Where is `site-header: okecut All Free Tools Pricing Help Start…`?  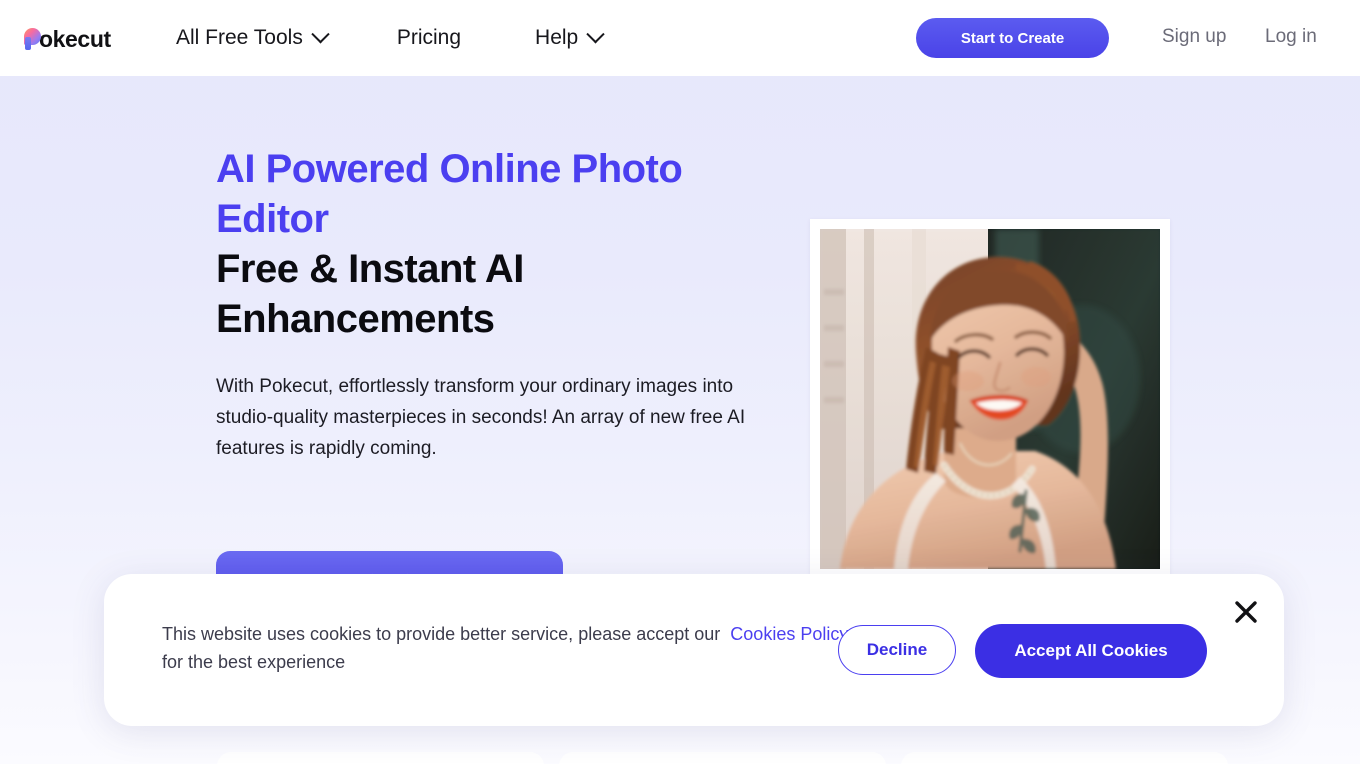
site-header: okecut All Free Tools Pricing Help Start… is located at coordinates (680, 38).